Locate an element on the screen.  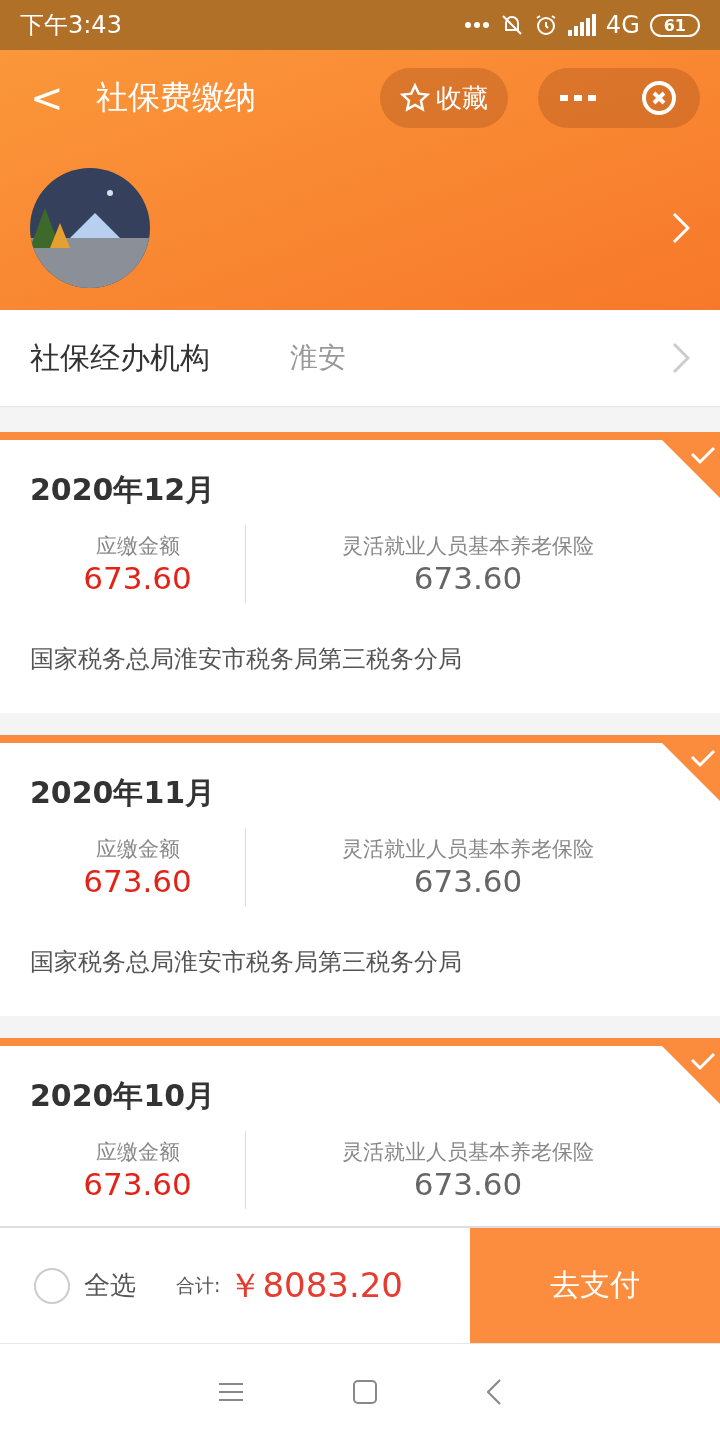
star-icon is located at coordinates (415, 98).